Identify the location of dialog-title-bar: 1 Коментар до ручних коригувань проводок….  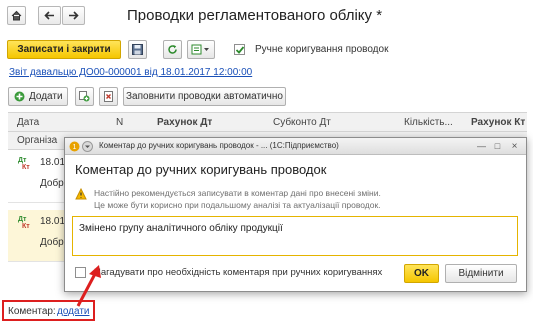
(295, 146).